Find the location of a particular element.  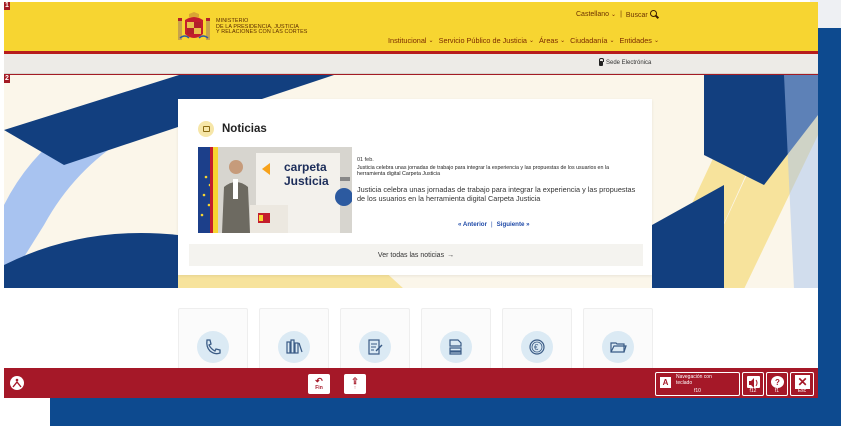

search-icon is located at coordinates (653, 13).